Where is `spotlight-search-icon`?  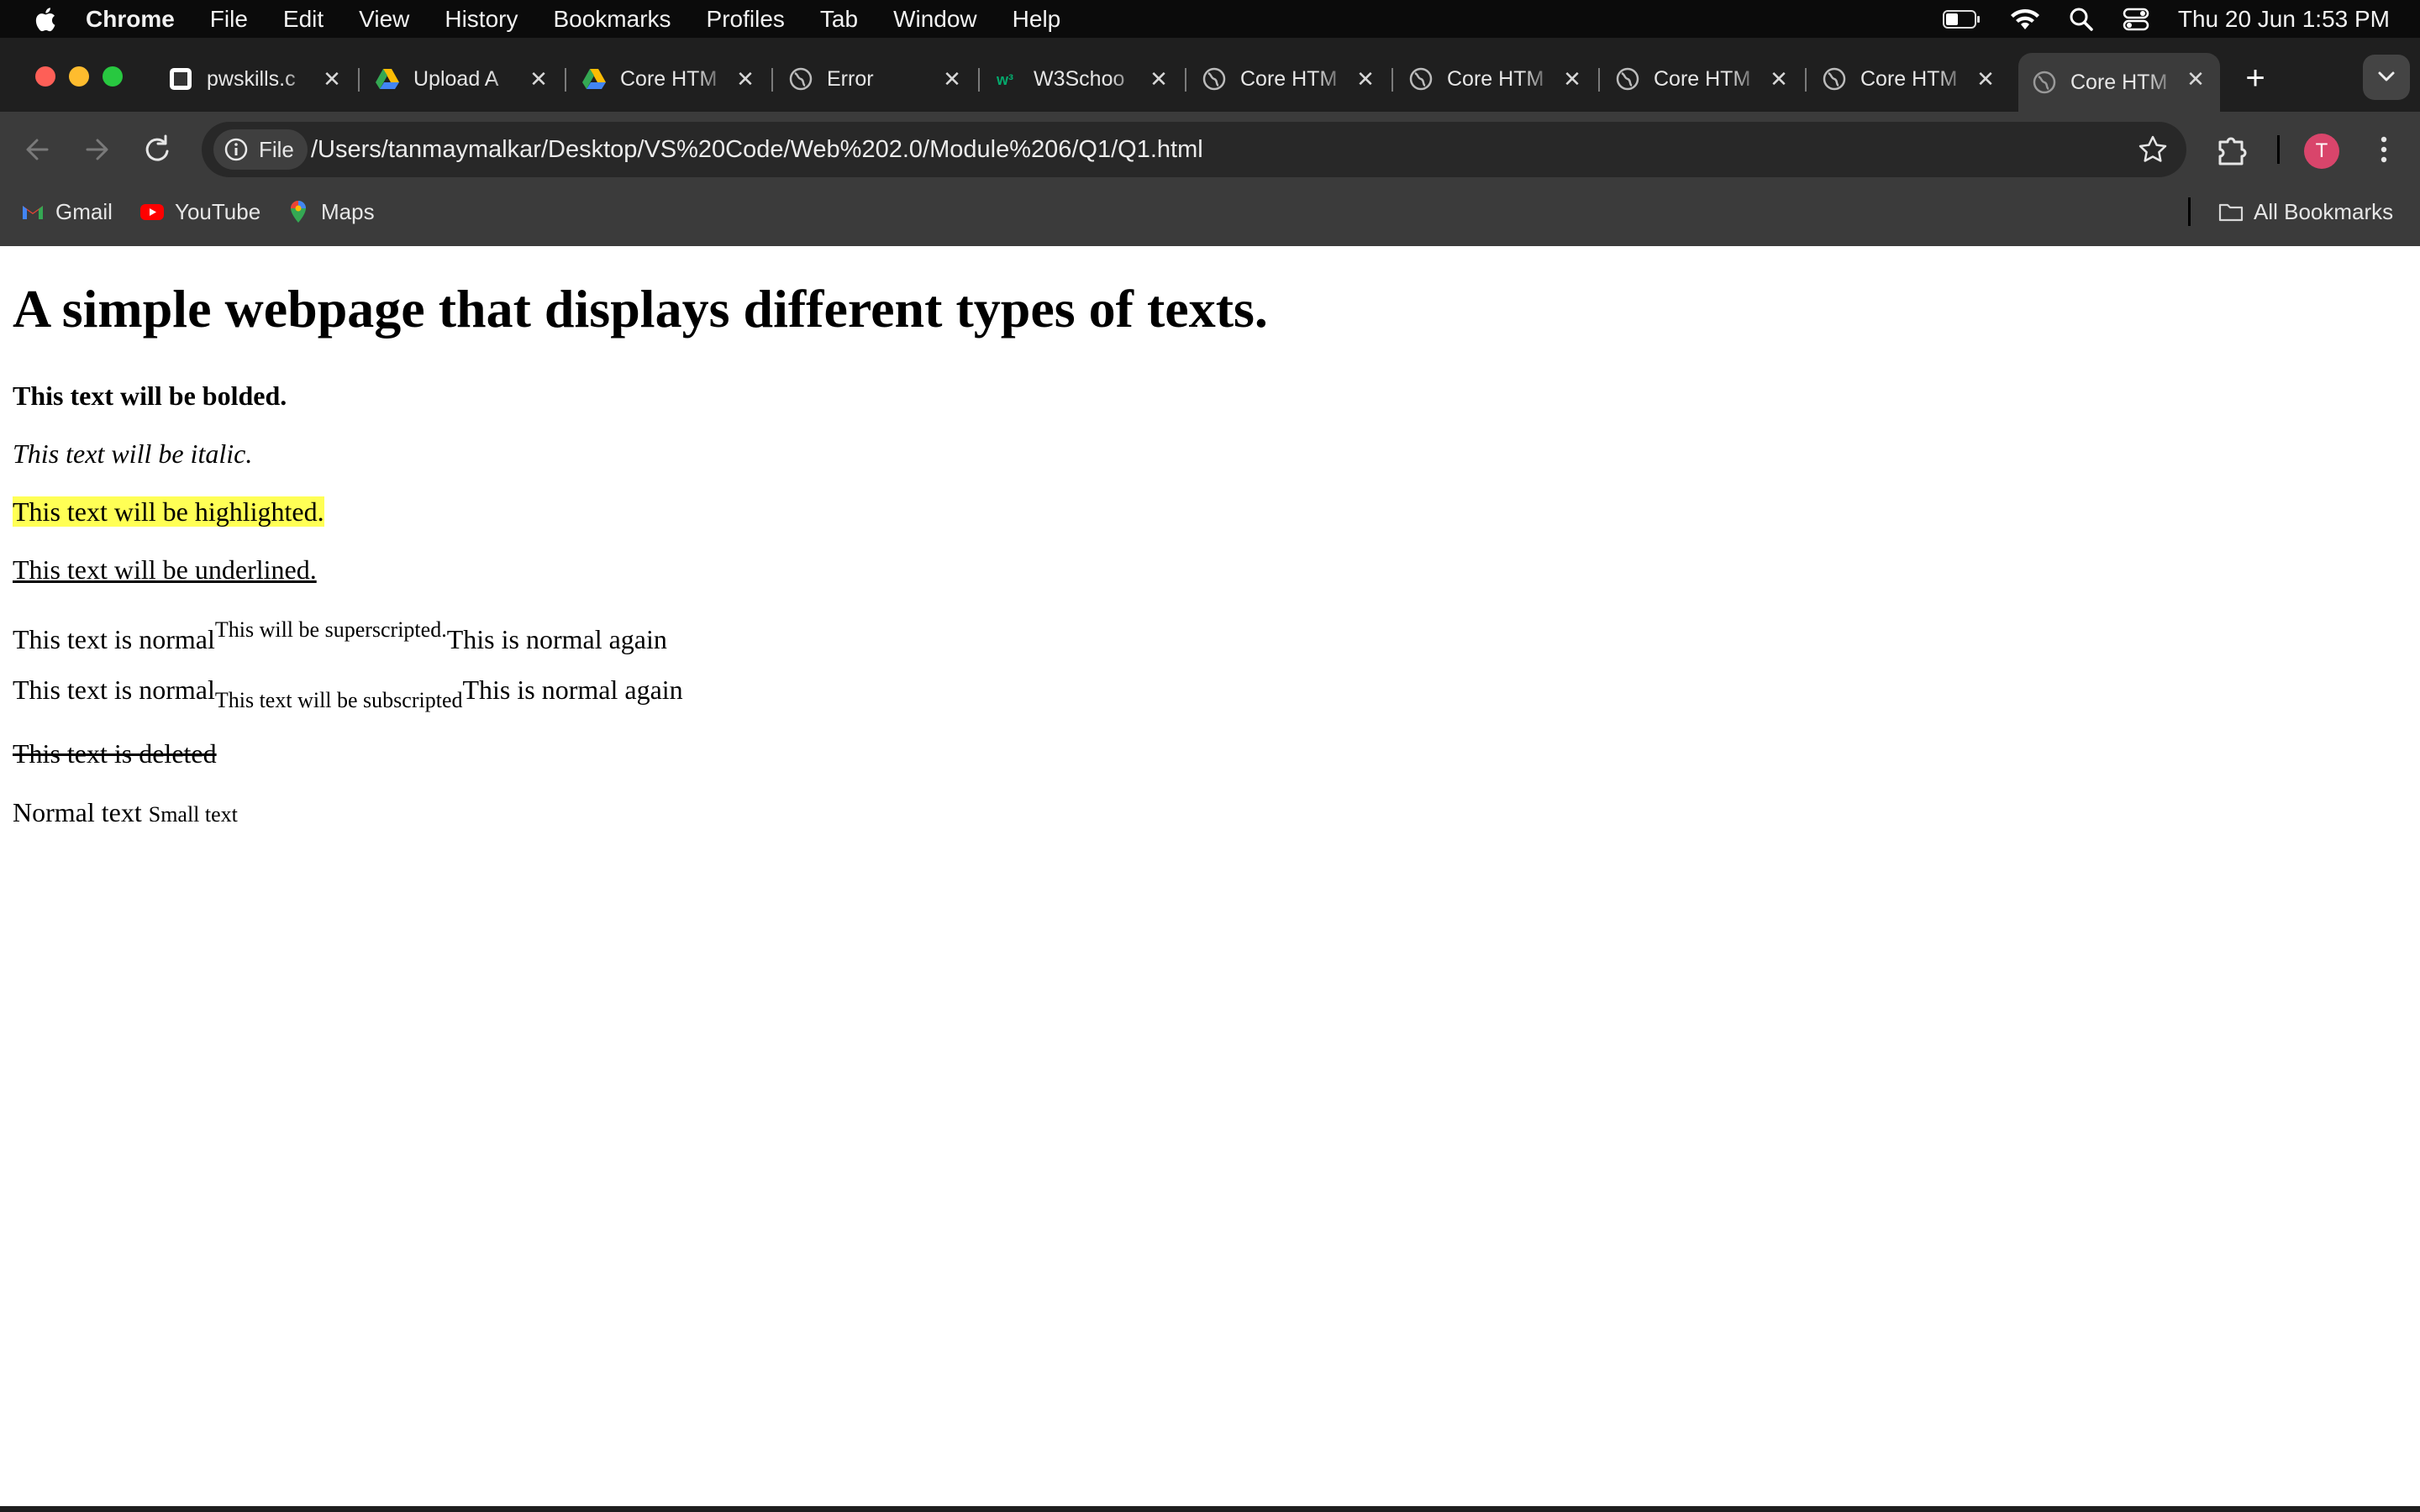
spotlight-search-icon is located at coordinates (2082, 19).